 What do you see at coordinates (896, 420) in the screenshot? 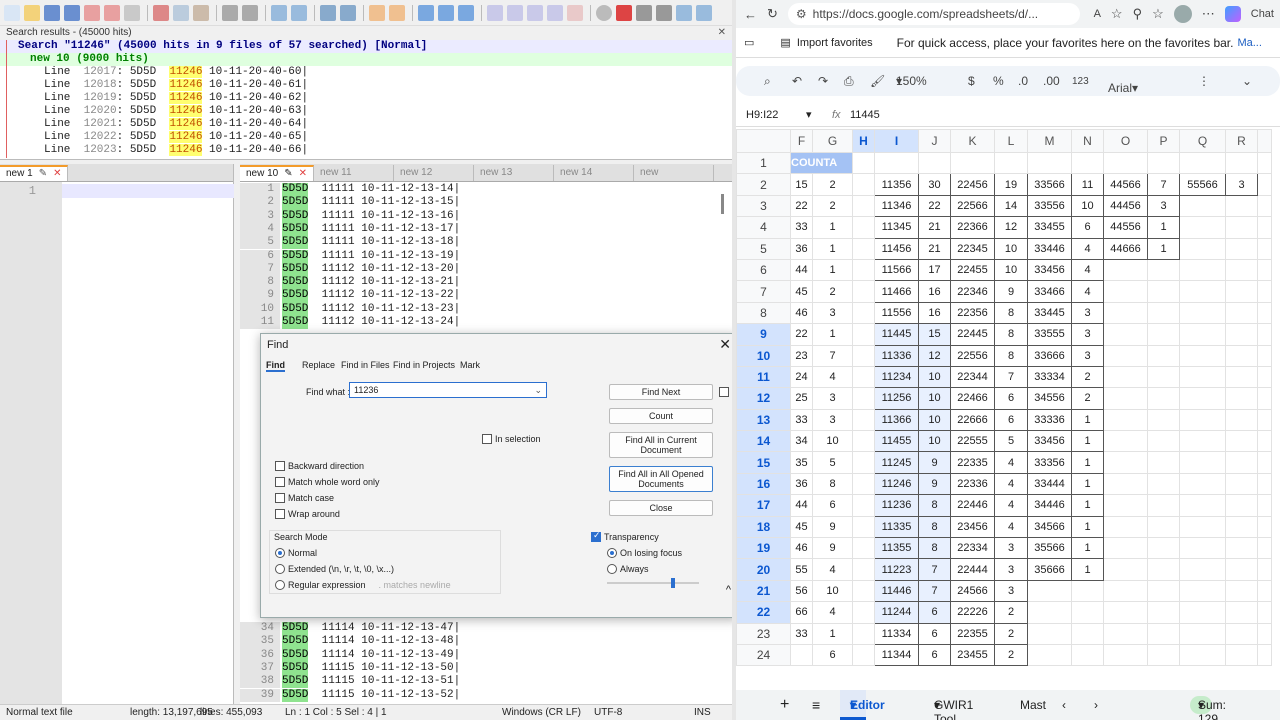
I see `cell: 11366` at bounding box center [896, 420].